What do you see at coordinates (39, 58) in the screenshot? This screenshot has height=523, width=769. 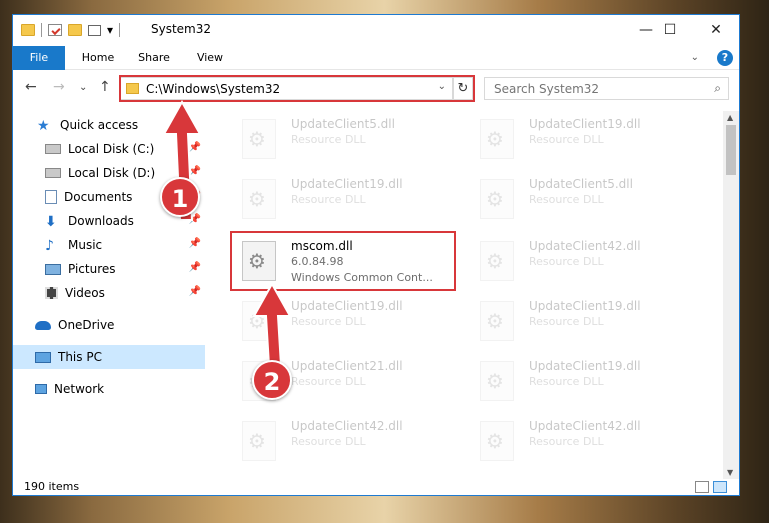 I see `tab-file: File` at bounding box center [39, 58].